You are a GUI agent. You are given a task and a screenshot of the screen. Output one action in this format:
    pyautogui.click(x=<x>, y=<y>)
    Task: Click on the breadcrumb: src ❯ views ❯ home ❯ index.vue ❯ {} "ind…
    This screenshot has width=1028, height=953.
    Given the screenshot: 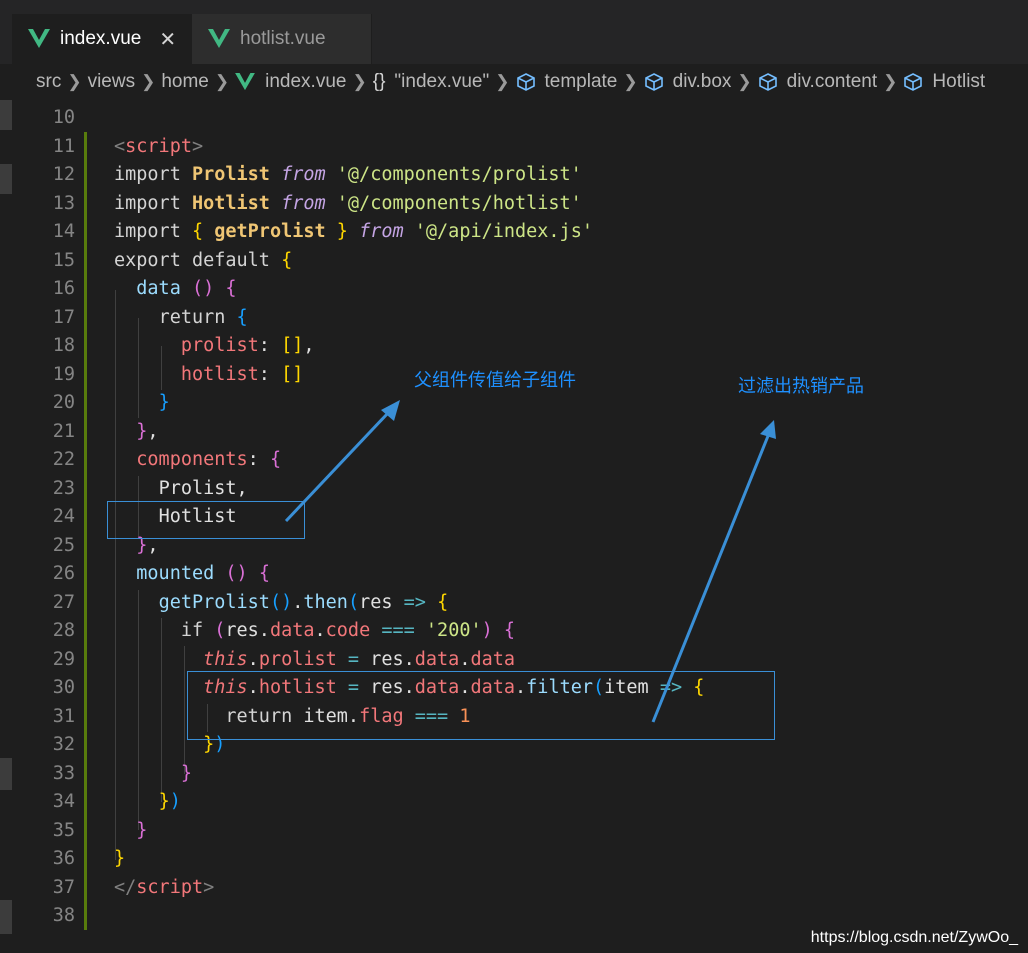 What is the action you would take?
    pyautogui.click(x=514, y=82)
    